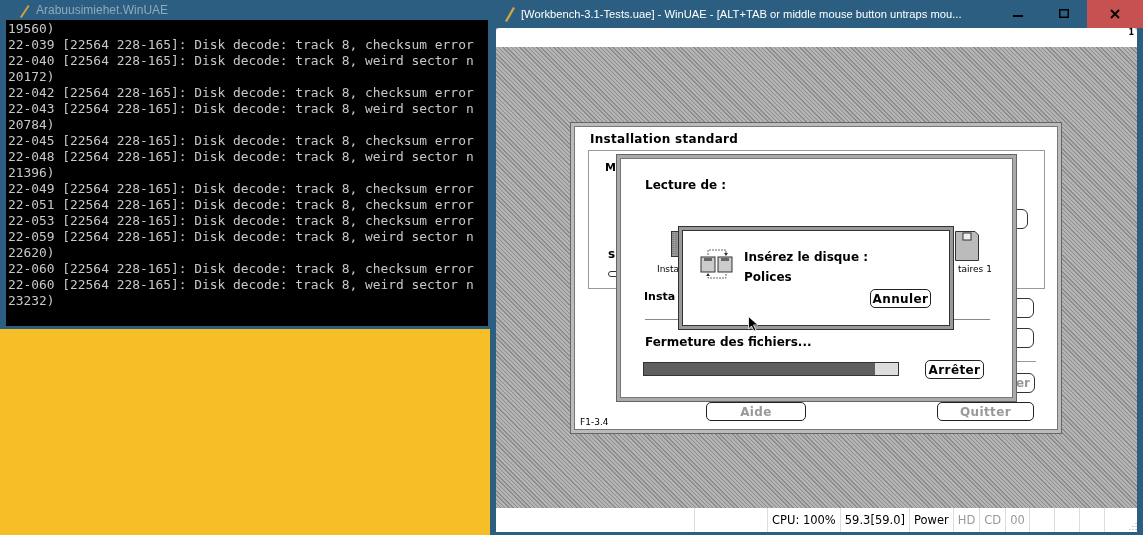 The height and width of the screenshot is (535, 1143). What do you see at coordinates (241, 269) in the screenshot?
I see `log-line: 22-060 [22564 228-165]: Disk decode: track 8, checksum error` at bounding box center [241, 269].